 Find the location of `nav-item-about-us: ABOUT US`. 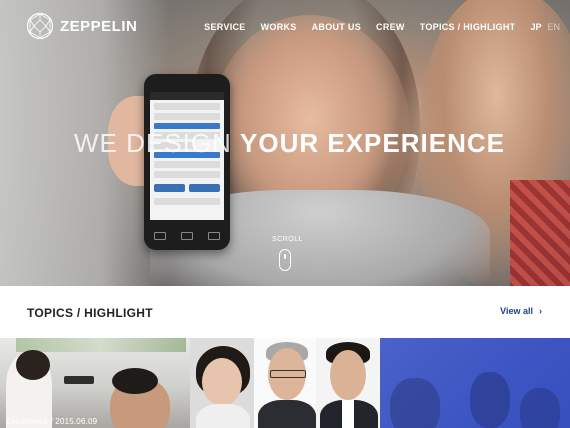

nav-item-about-us: ABOUT US is located at coordinates (336, 27).